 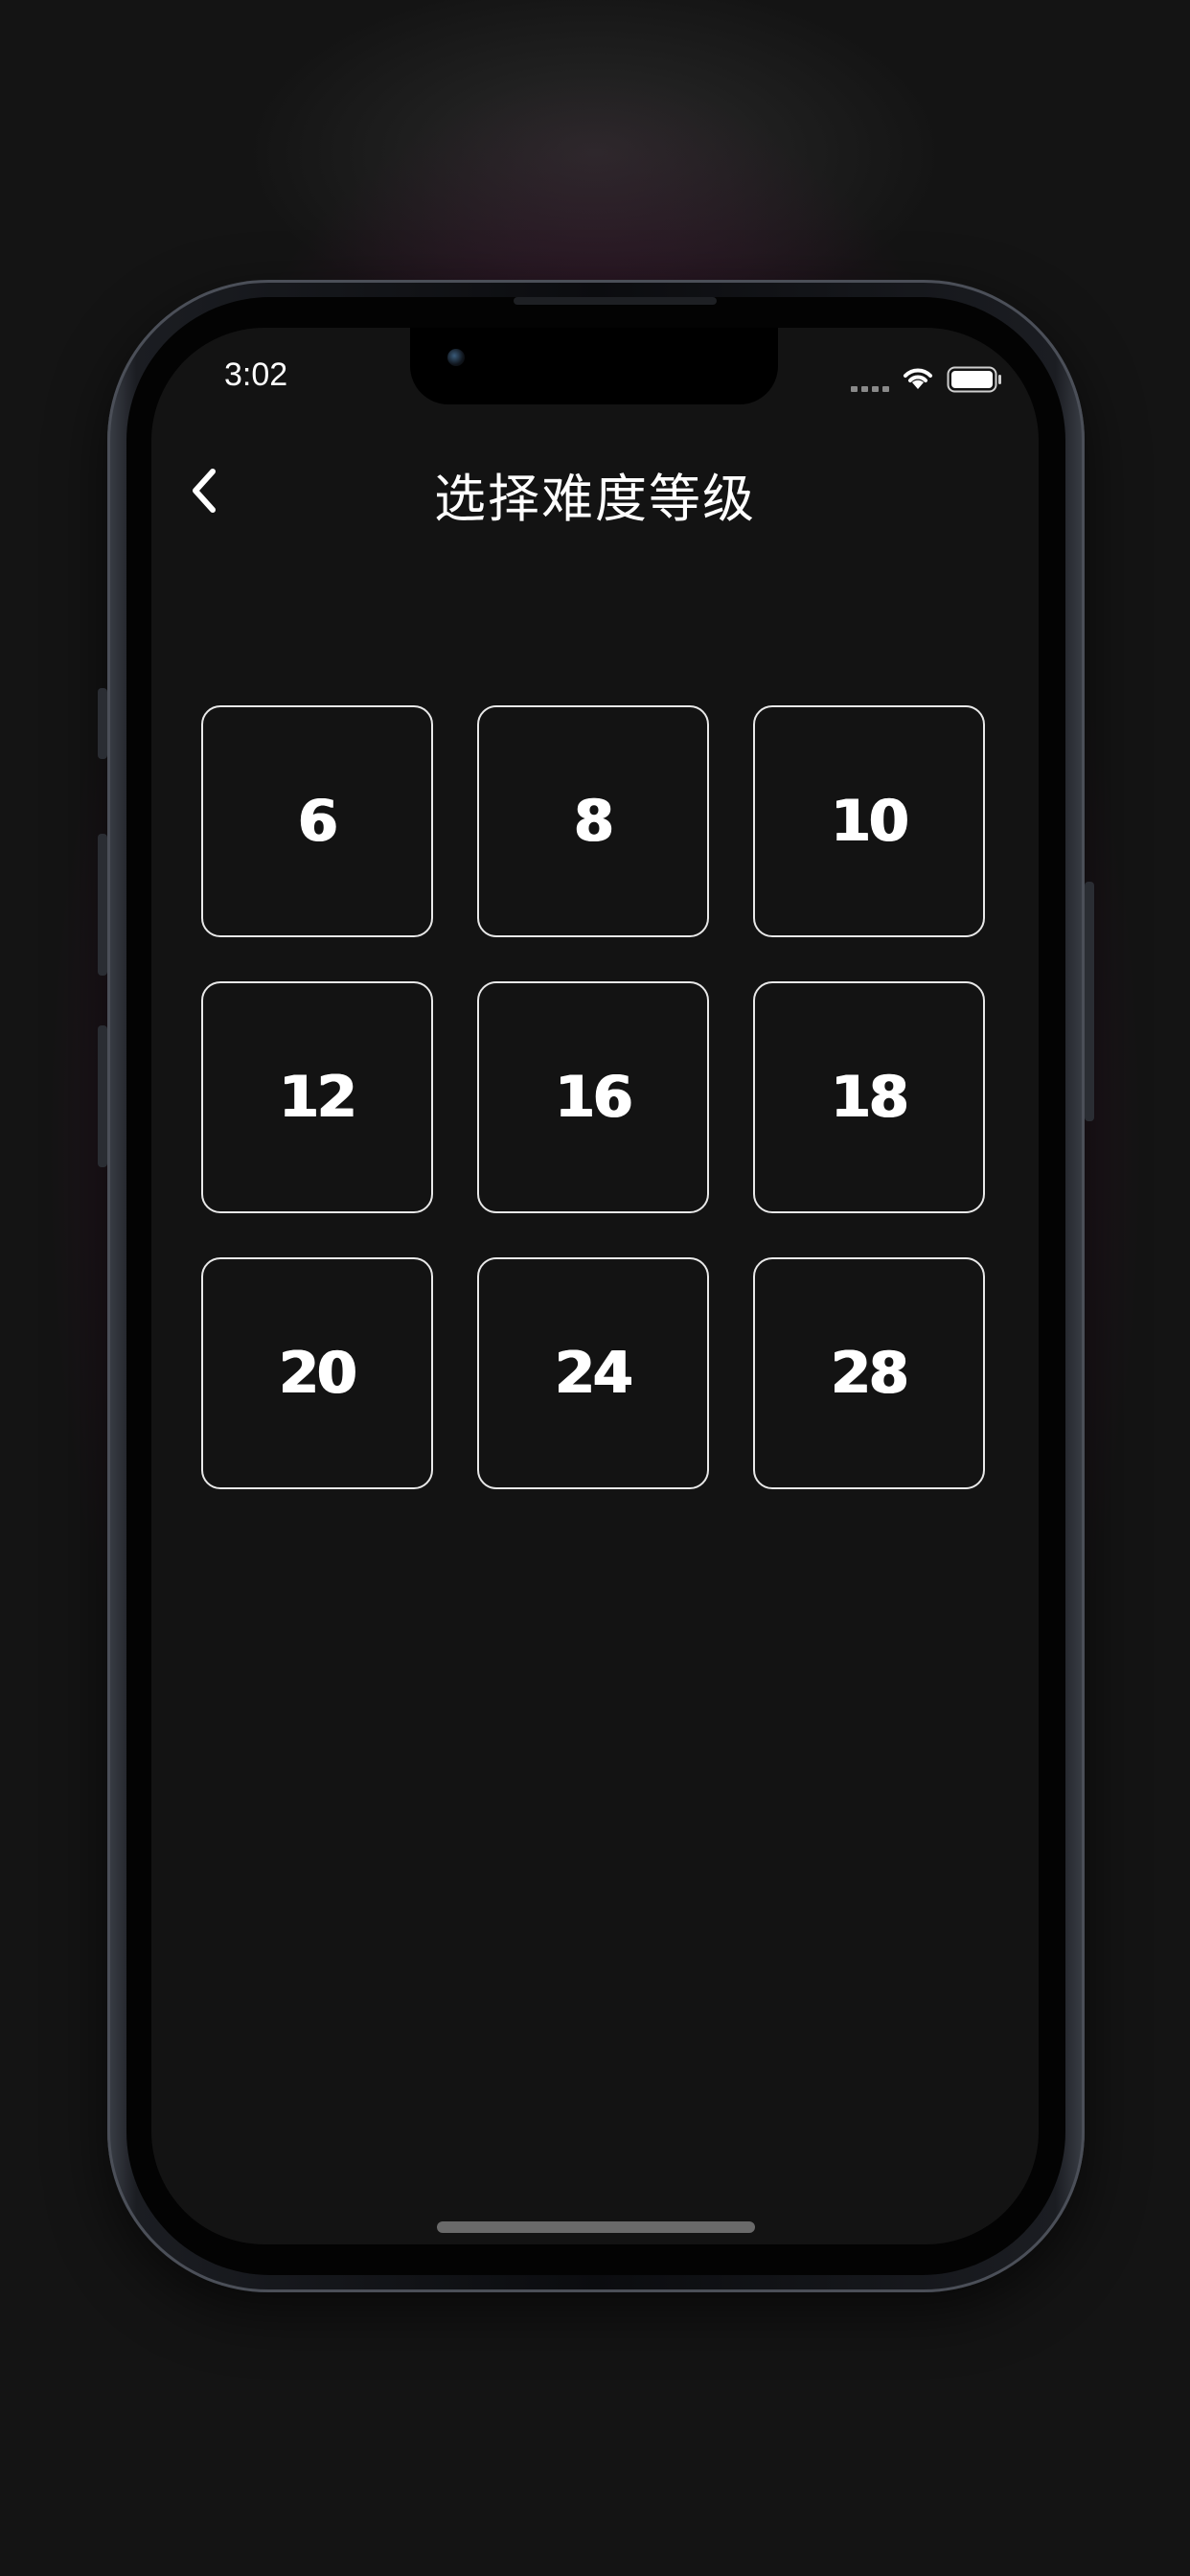 I want to click on status-time: 3:02, so click(x=256, y=374).